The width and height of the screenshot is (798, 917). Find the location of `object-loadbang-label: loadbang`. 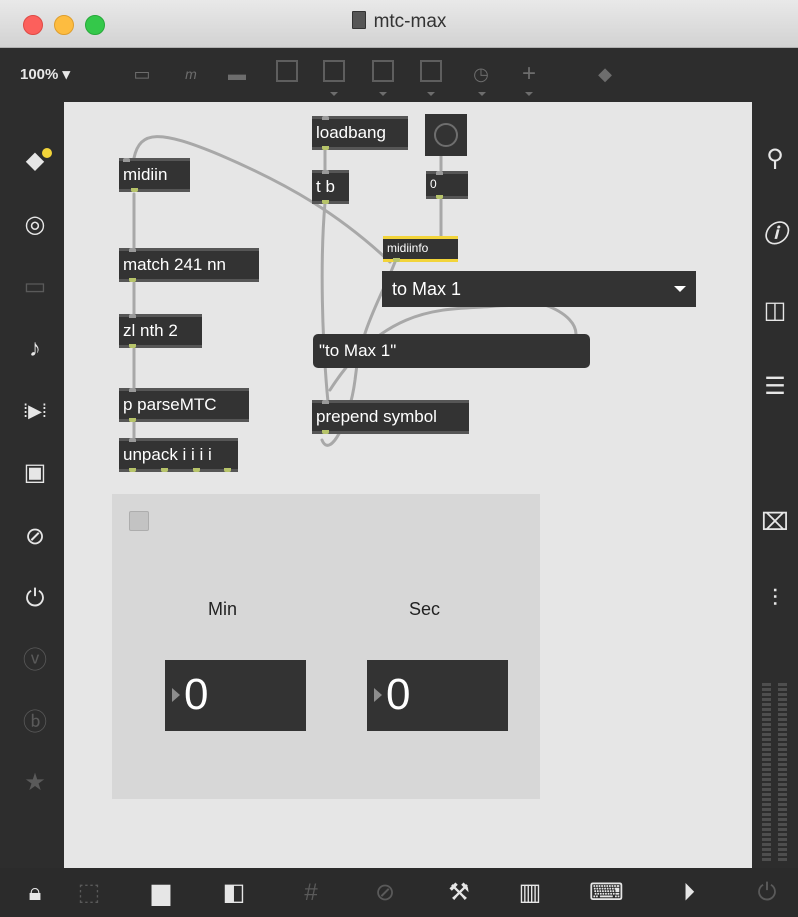

object-loadbang-label: loadbang is located at coordinates (351, 132).